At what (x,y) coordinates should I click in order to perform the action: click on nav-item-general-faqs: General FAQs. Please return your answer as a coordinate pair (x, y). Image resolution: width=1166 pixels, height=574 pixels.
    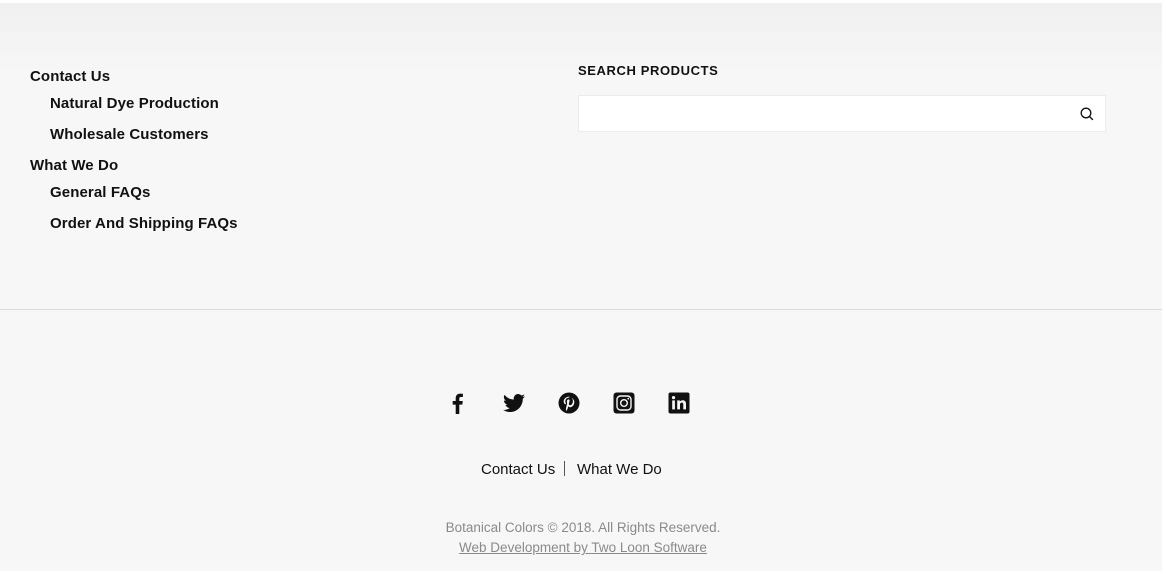
    Looking at the image, I should click on (100, 192).